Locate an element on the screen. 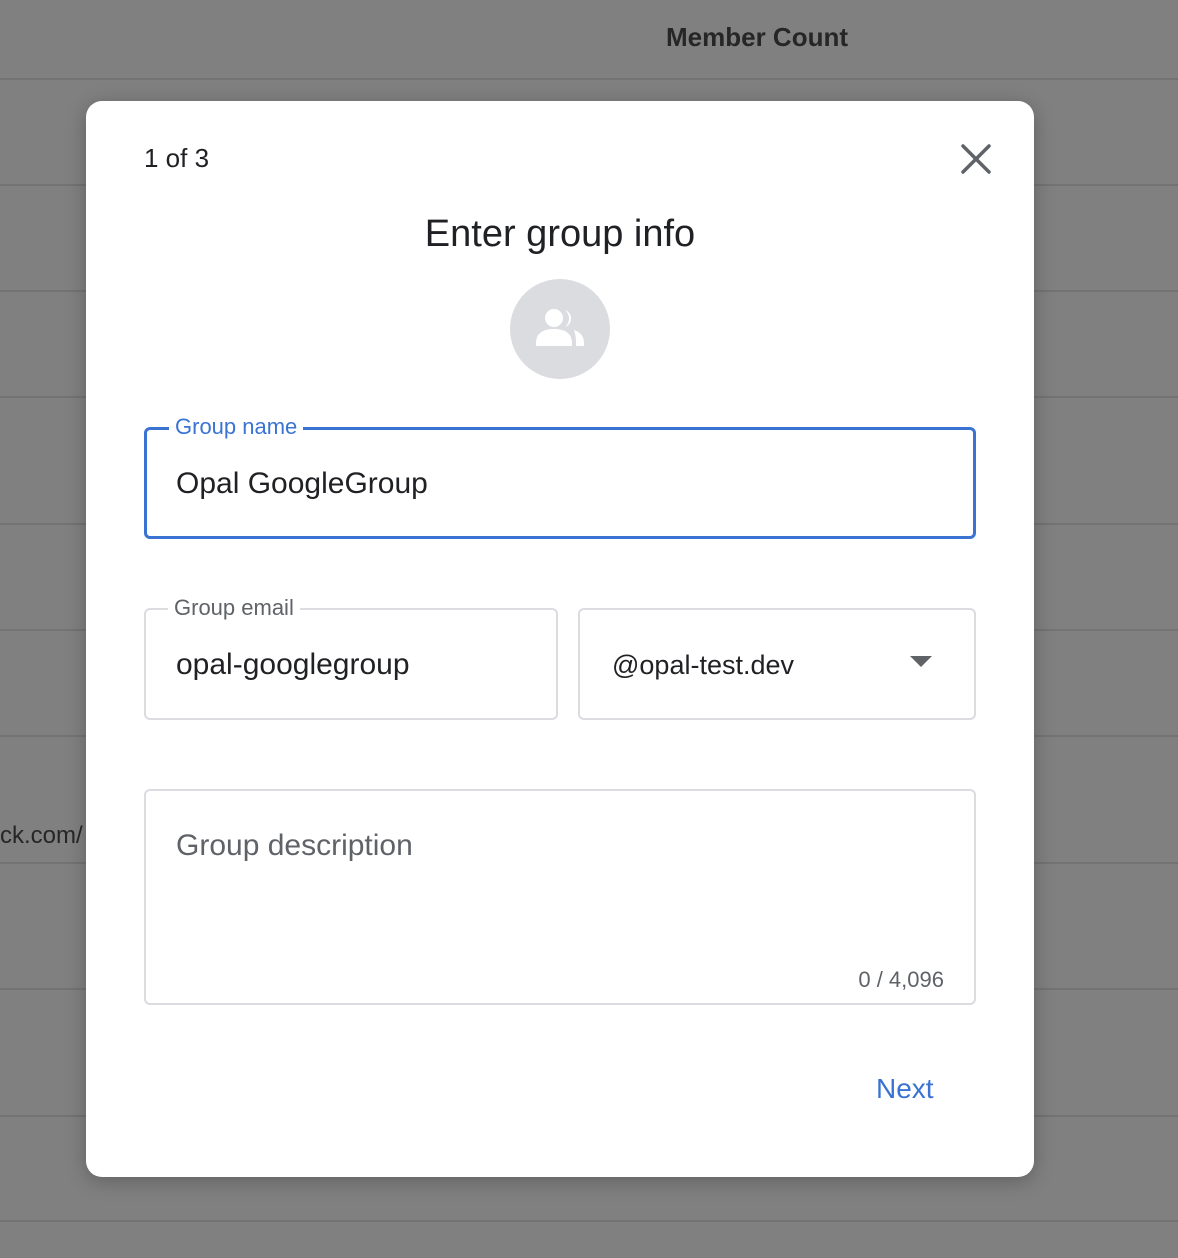  next-button: Next is located at coordinates (905, 1089).